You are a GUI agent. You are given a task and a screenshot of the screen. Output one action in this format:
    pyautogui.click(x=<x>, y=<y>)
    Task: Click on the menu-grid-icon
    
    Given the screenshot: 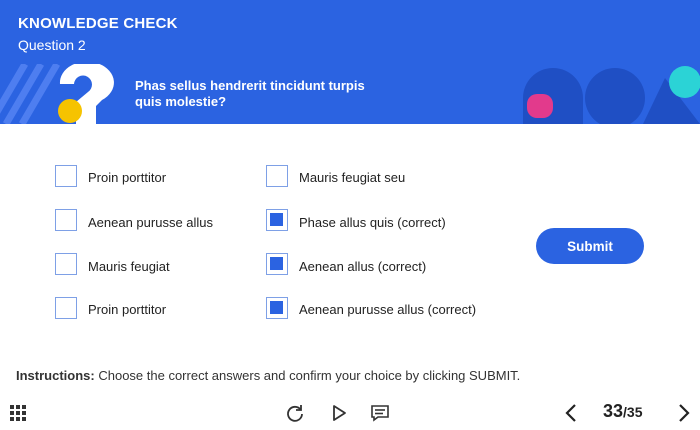 What is the action you would take?
    pyautogui.click(x=18, y=413)
    